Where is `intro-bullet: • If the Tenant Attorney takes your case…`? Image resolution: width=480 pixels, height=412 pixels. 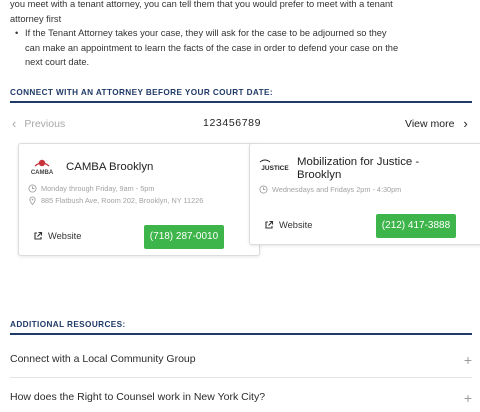
intro-bullet: • If the Tenant Attorney takes your case… is located at coordinates (205, 48).